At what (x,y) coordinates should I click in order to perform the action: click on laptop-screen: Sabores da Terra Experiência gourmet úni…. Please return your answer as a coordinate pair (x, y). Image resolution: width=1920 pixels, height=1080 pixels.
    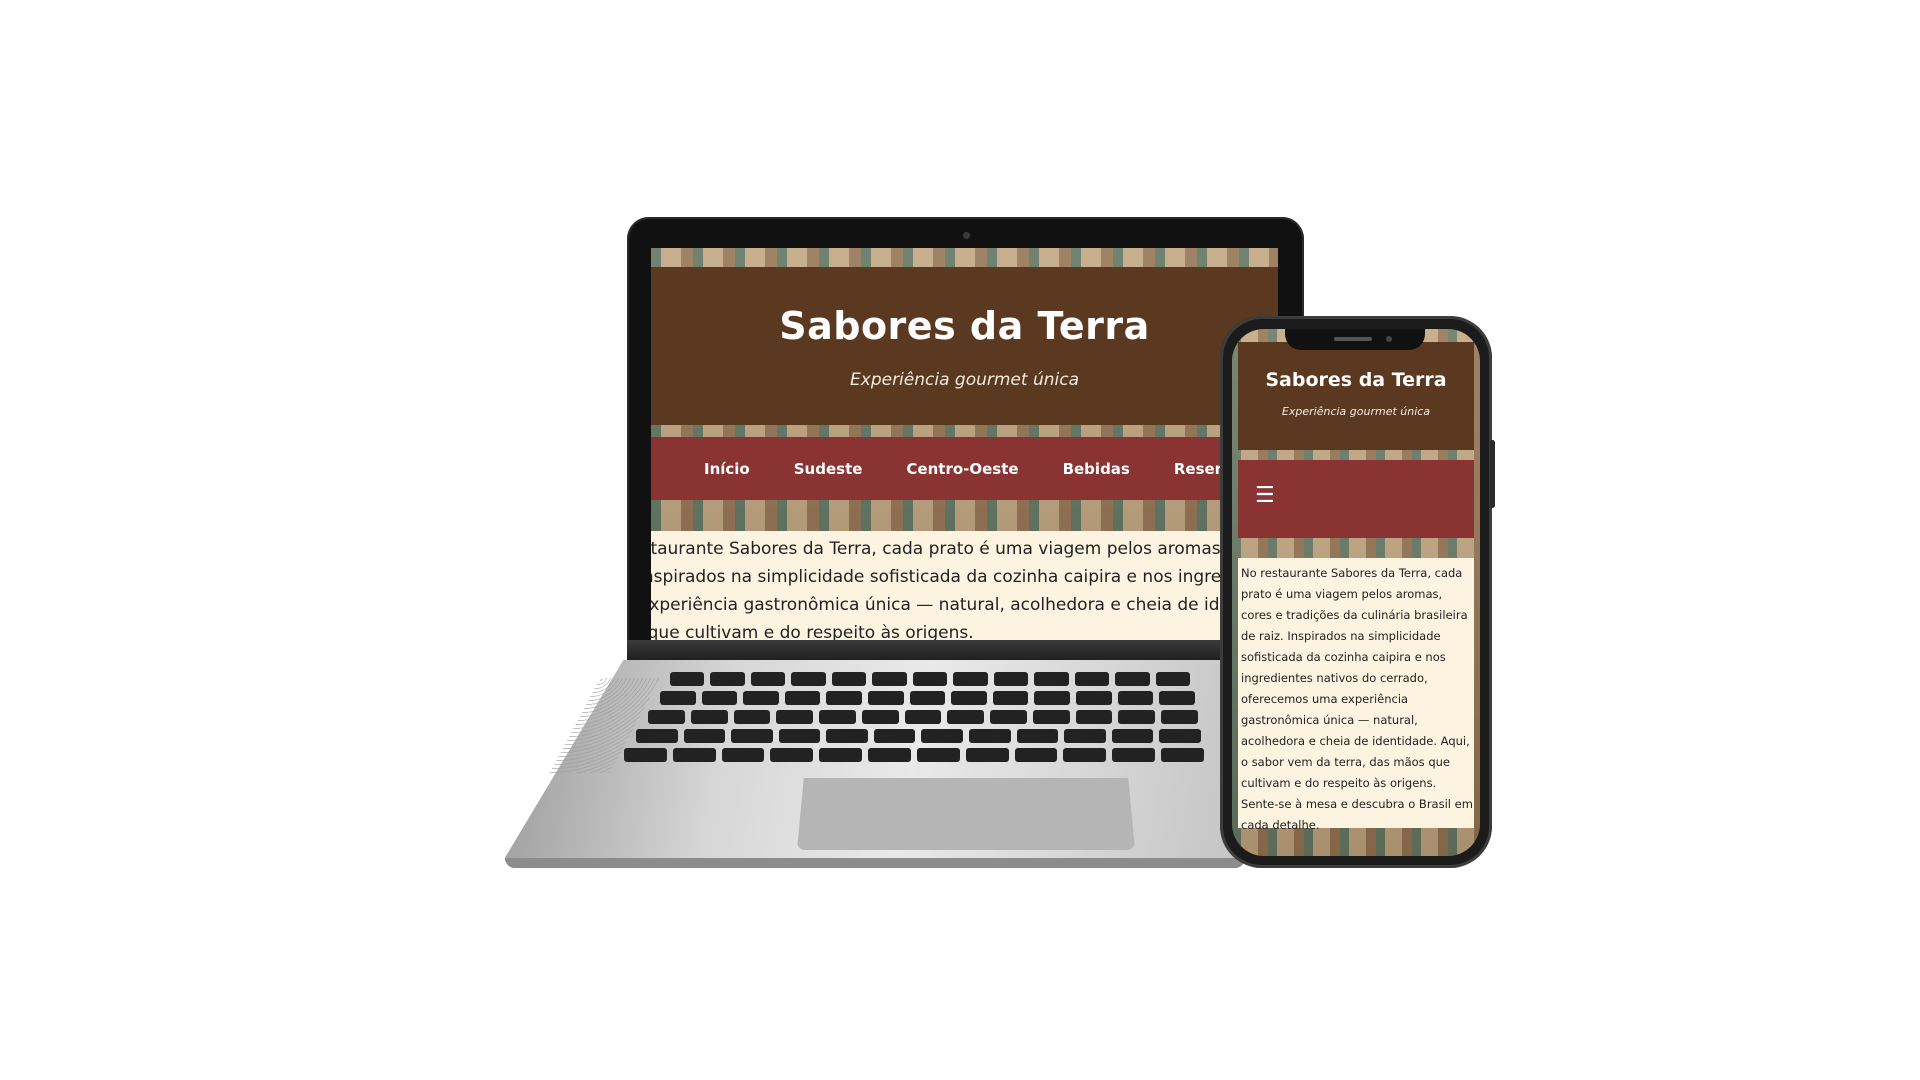
    Looking at the image, I should click on (964, 444).